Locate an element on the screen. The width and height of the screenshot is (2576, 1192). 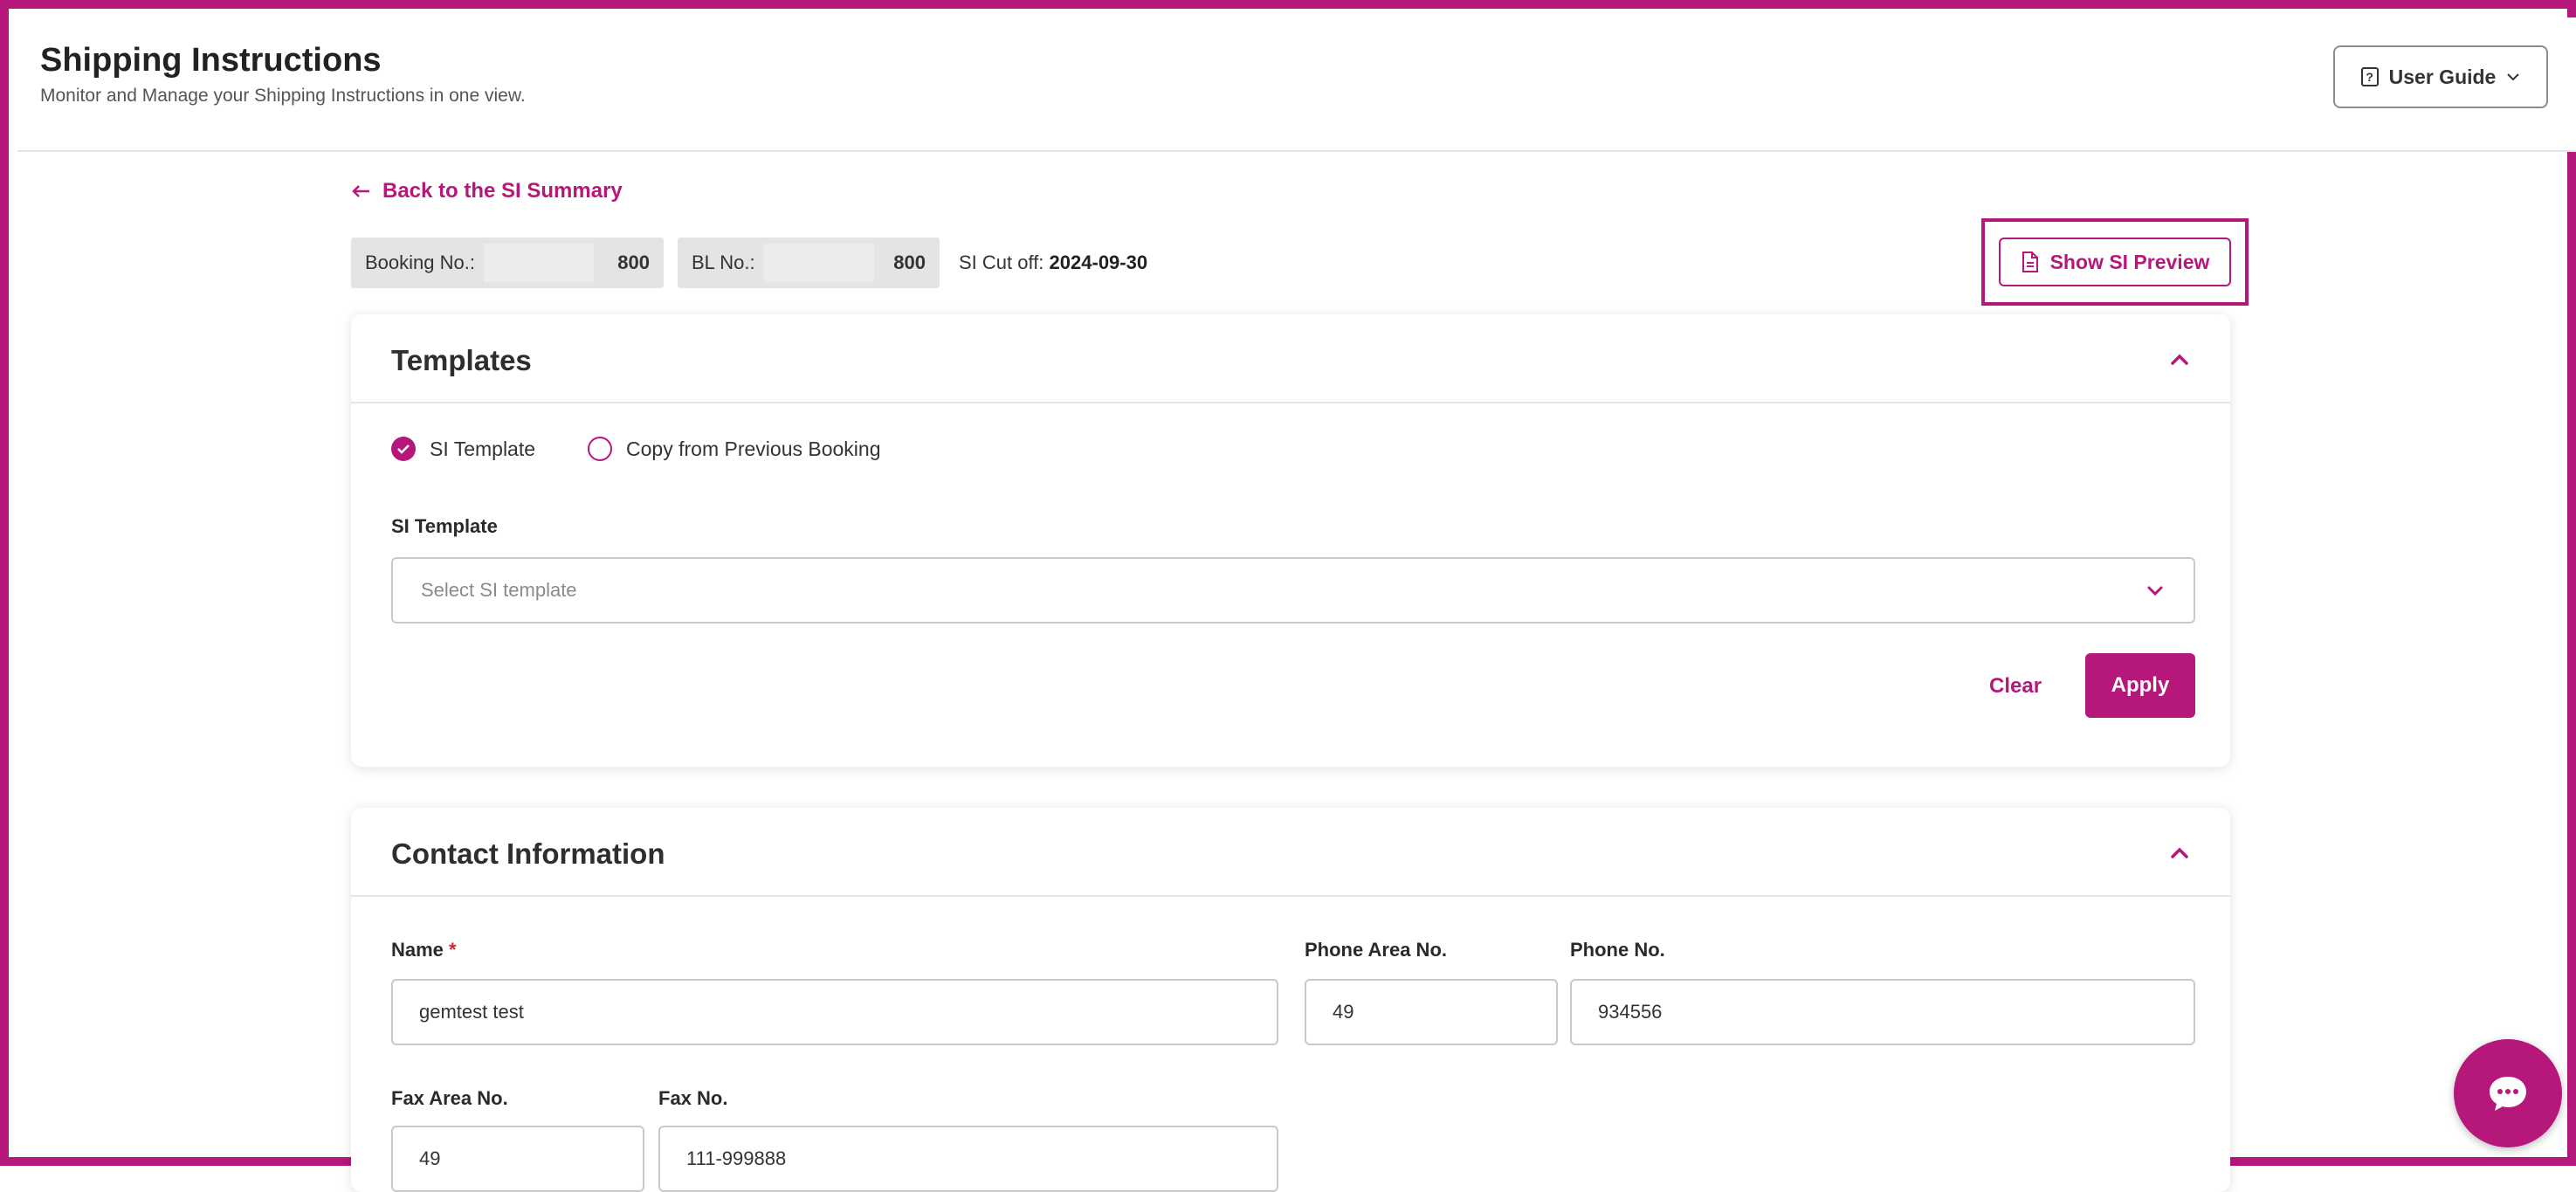
radio-copy-previous-label: Copy from Previous Booking is located at coordinates (753, 448).